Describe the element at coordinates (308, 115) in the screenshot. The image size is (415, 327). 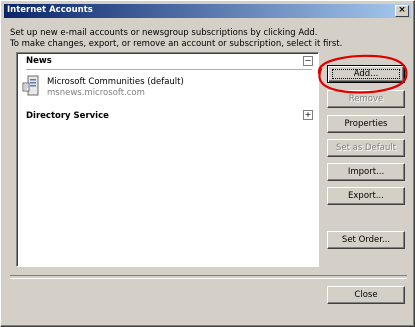
I see `expand-directory-service-toggle: +` at that location.